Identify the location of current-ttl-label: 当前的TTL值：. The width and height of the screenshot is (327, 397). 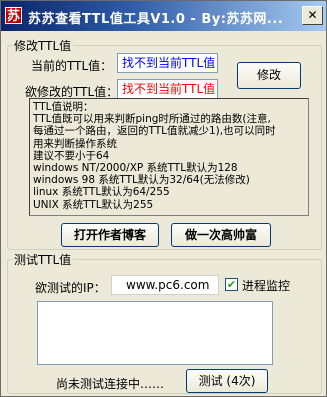
(72, 66).